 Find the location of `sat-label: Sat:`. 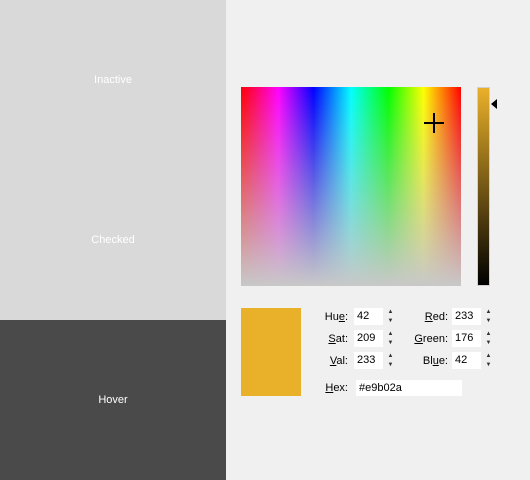

sat-label: Sat: is located at coordinates (338, 339).